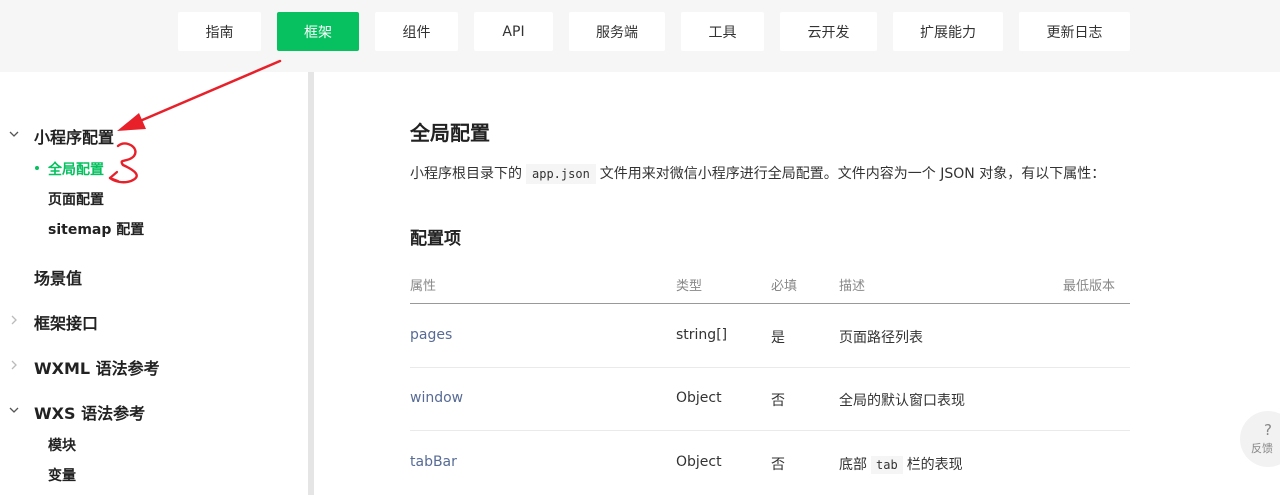  Describe the element at coordinates (902, 401) in the screenshot. I see `description-cell: 全局的默认窗口表现` at that location.